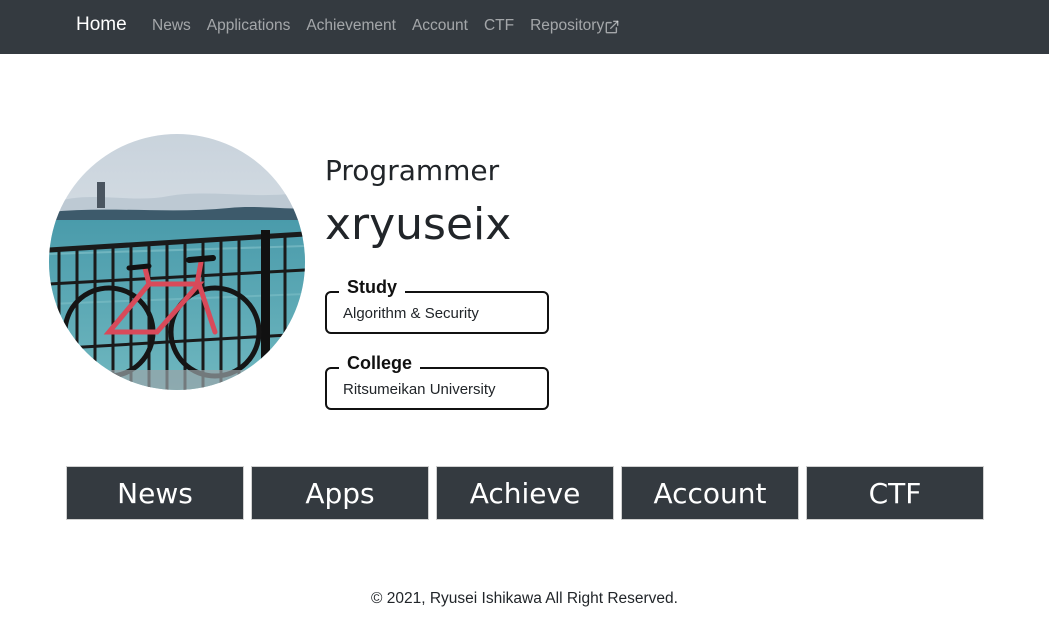  I want to click on avatar, so click(177, 262).